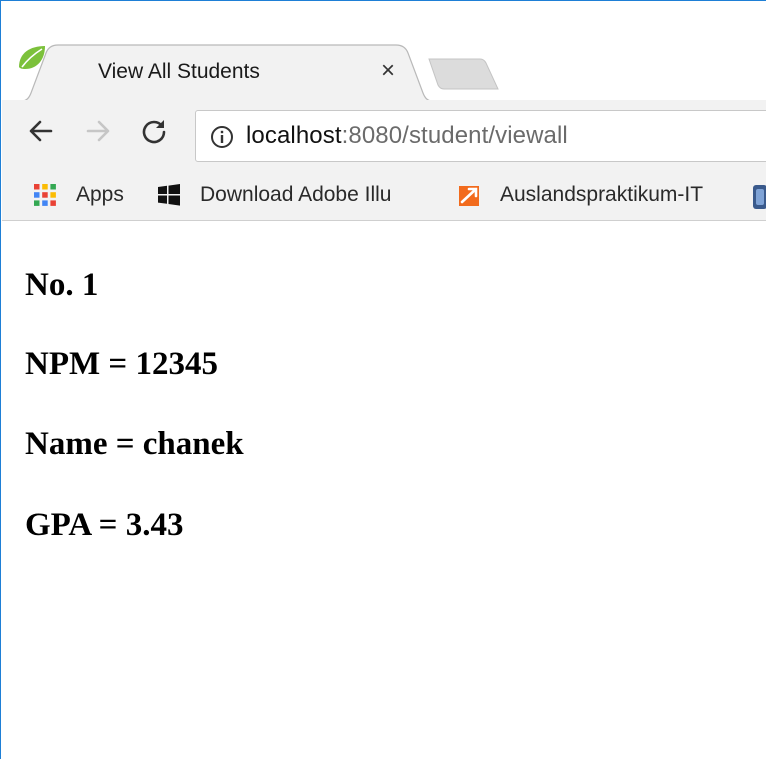 This screenshot has height=759, width=766. What do you see at coordinates (294, 135) in the screenshot?
I see `url-host: localhost` at bounding box center [294, 135].